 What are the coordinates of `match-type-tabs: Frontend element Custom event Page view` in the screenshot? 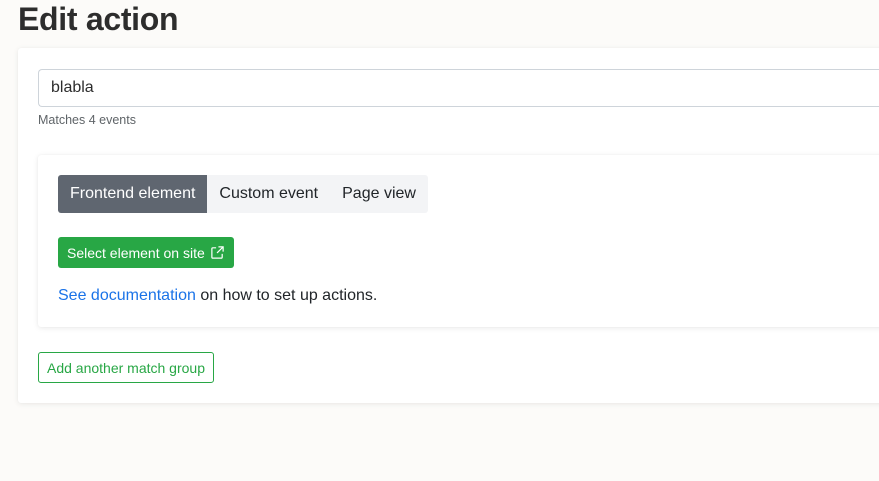 It's located at (243, 194).